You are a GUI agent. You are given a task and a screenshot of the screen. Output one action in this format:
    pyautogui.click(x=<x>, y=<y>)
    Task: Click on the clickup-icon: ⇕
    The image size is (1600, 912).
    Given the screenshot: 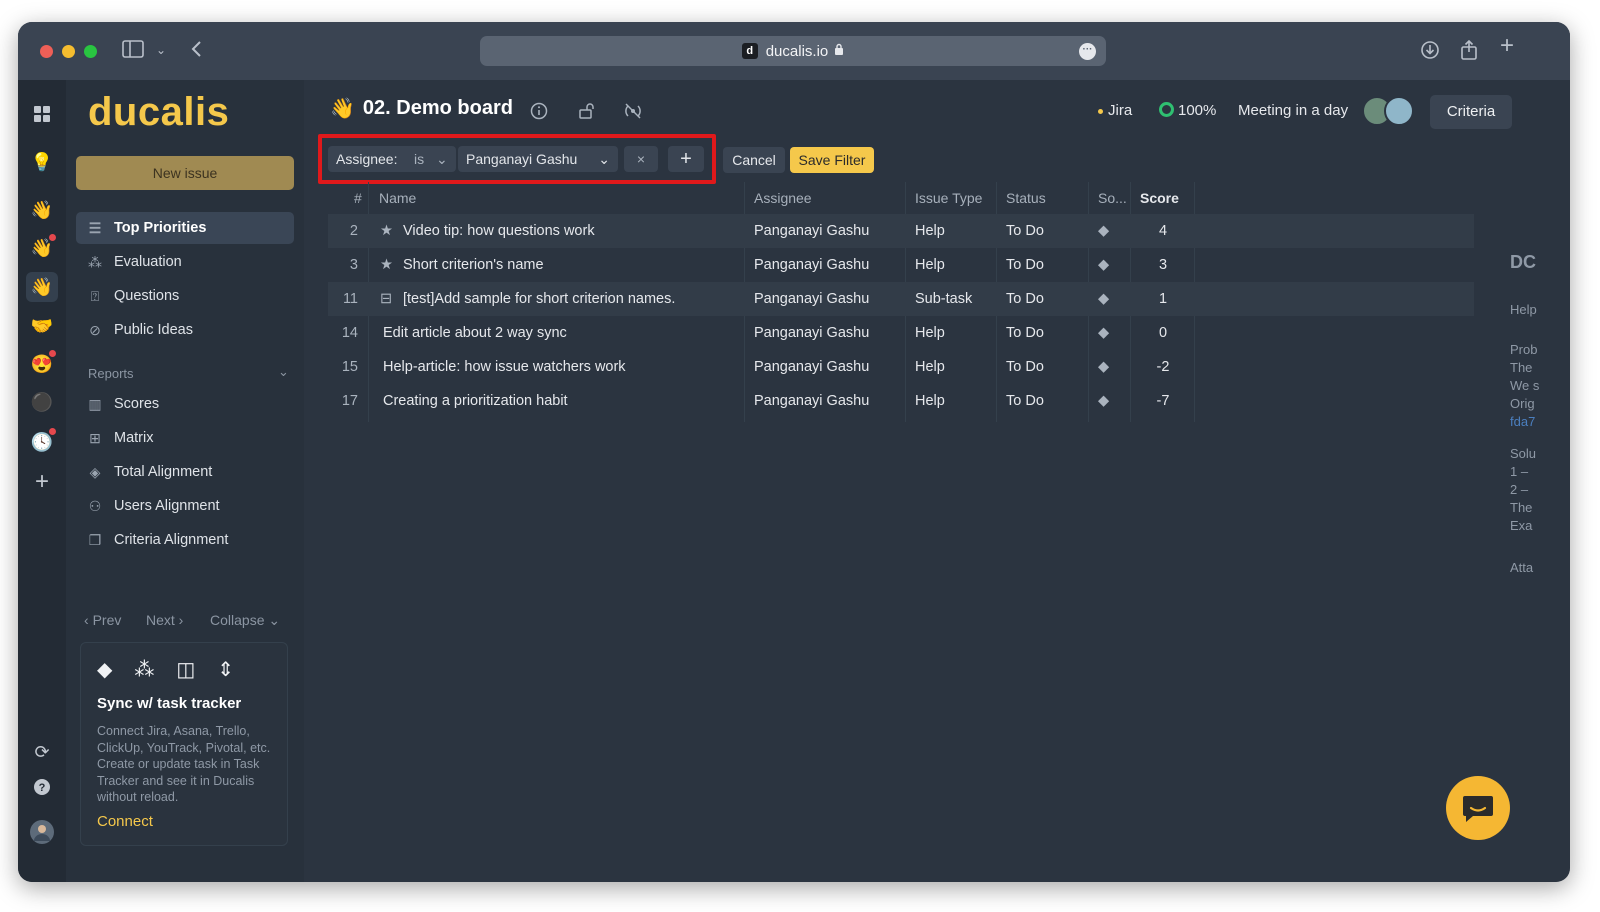 What is the action you would take?
    pyautogui.click(x=226, y=670)
    